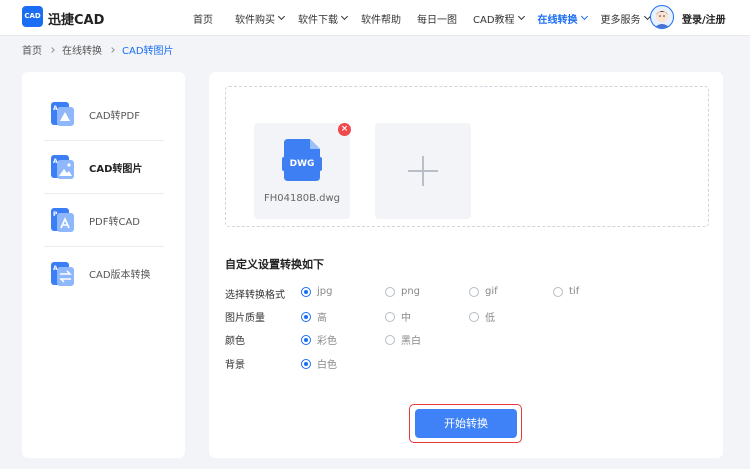  Describe the element at coordinates (402, 291) in the screenshot. I see `format-option-png: png` at that location.